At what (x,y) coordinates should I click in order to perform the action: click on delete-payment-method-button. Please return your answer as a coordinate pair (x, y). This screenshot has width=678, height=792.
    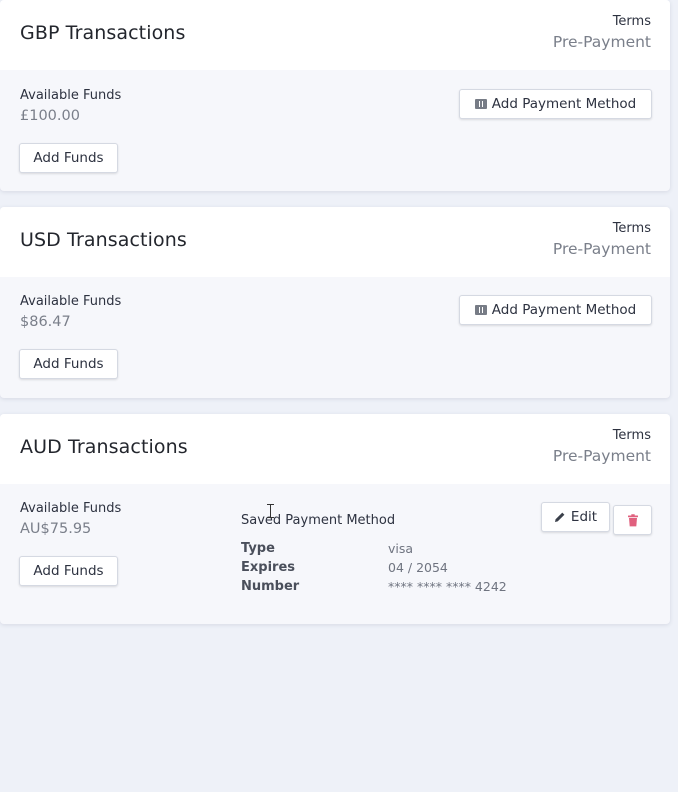
    Looking at the image, I should click on (632, 520).